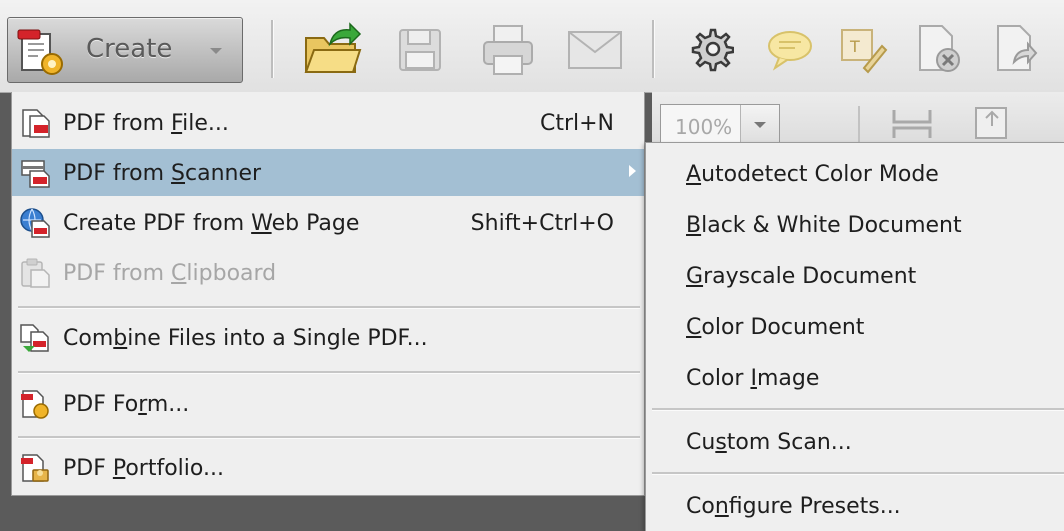  Describe the element at coordinates (855, 377) in the screenshot. I see `submenu-item-color-image: Color Image` at that location.